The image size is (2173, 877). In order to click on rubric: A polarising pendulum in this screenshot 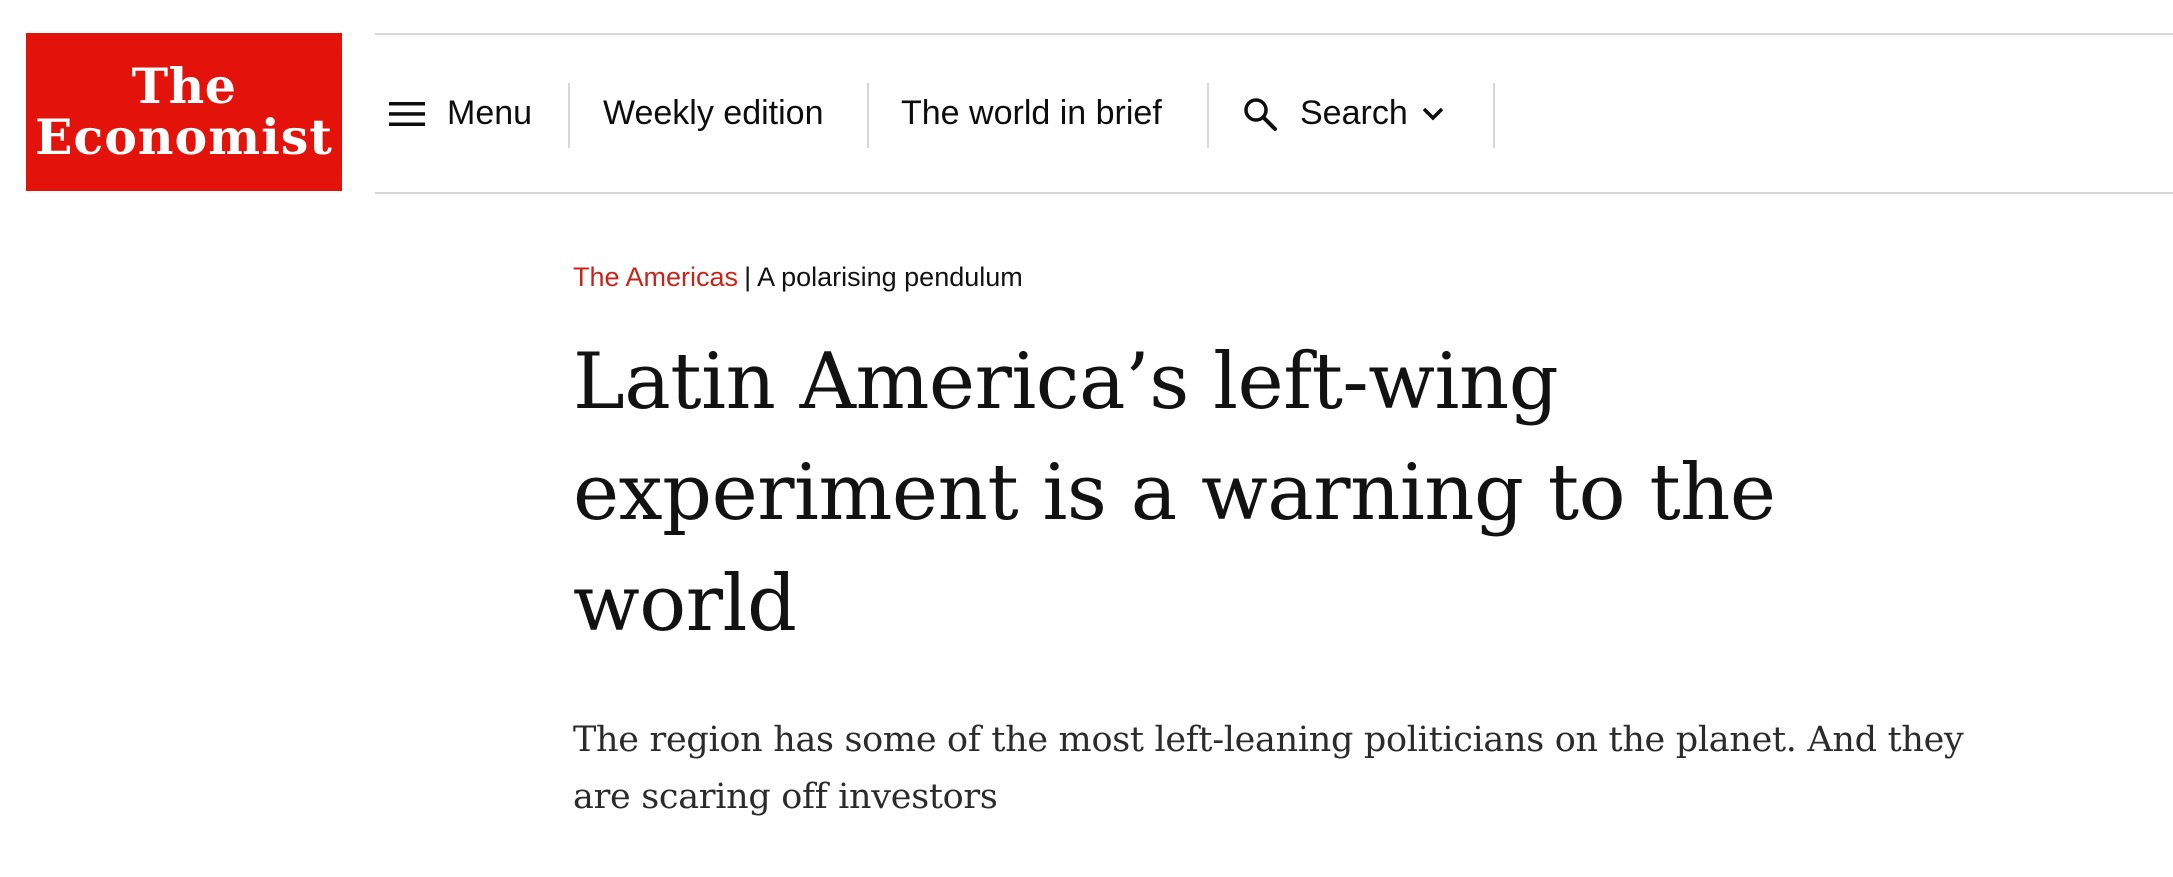, I will do `click(890, 277)`.